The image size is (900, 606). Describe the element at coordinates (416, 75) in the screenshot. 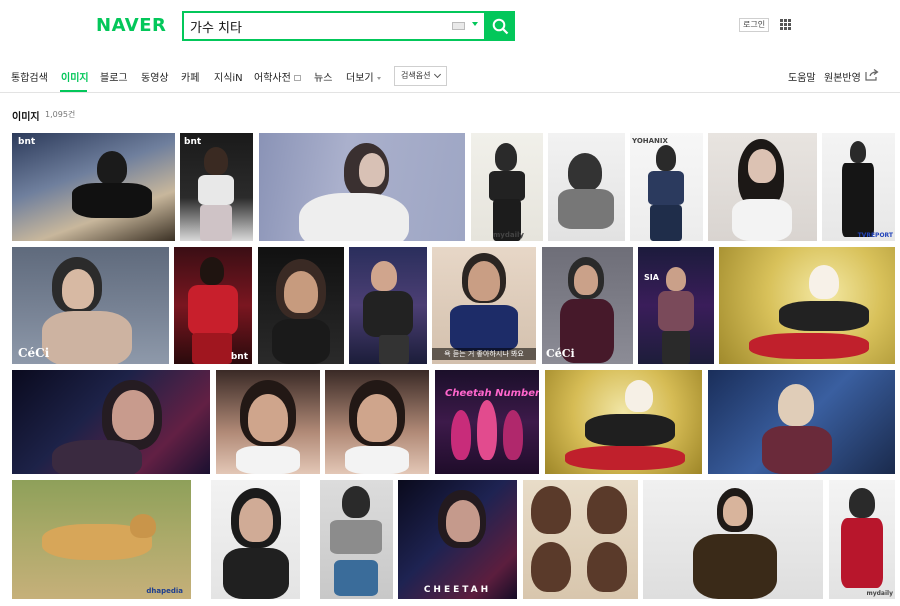

I see `search-options-label: 검색옵션` at that location.